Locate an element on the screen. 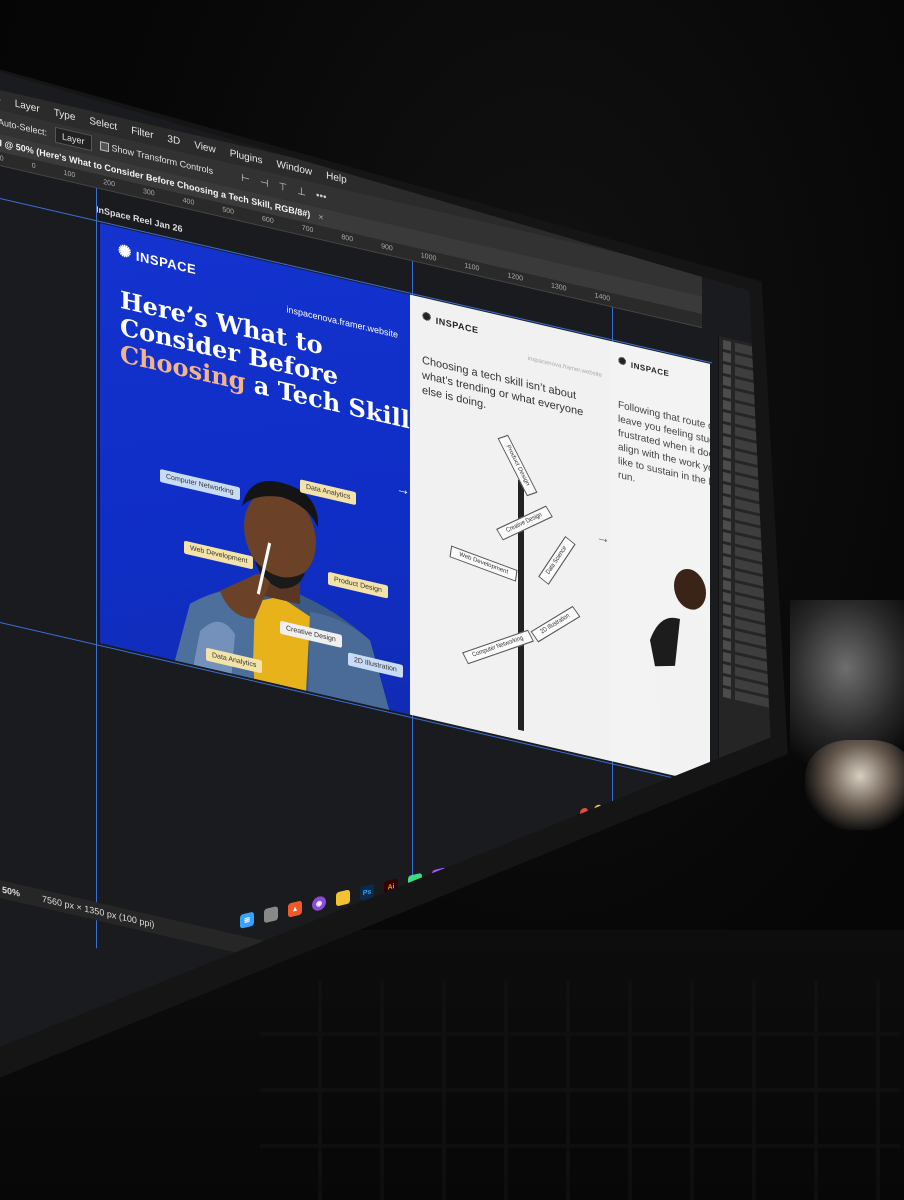 Image resolution: width=904 pixels, height=1200 pixels. ruler-mark: 1000 is located at coordinates (428, 257).